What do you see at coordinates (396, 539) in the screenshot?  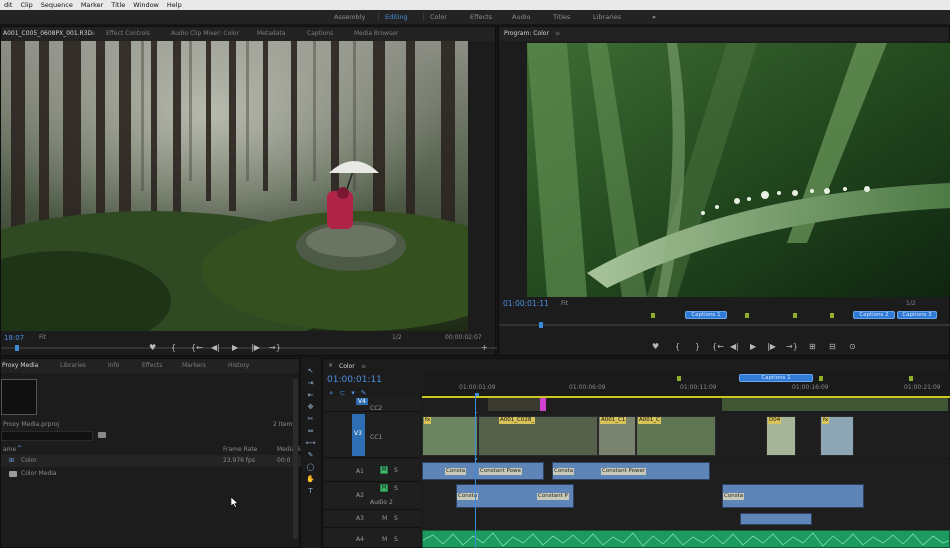 I see `track-a4-solo-button: S` at bounding box center [396, 539].